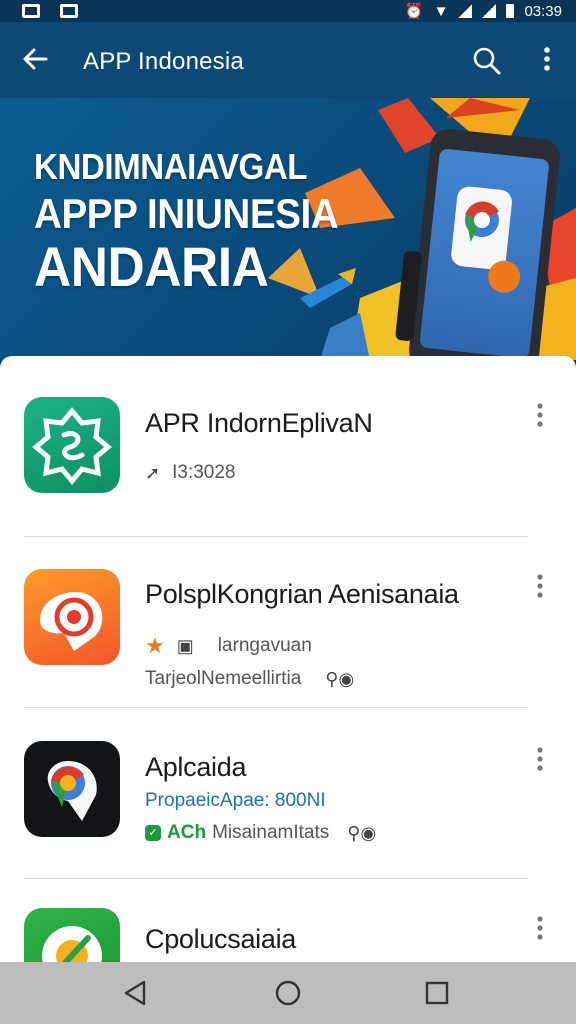 Image resolution: width=576 pixels, height=1024 pixels. What do you see at coordinates (72, 935) in the screenshot?
I see `green-app-icon` at bounding box center [72, 935].